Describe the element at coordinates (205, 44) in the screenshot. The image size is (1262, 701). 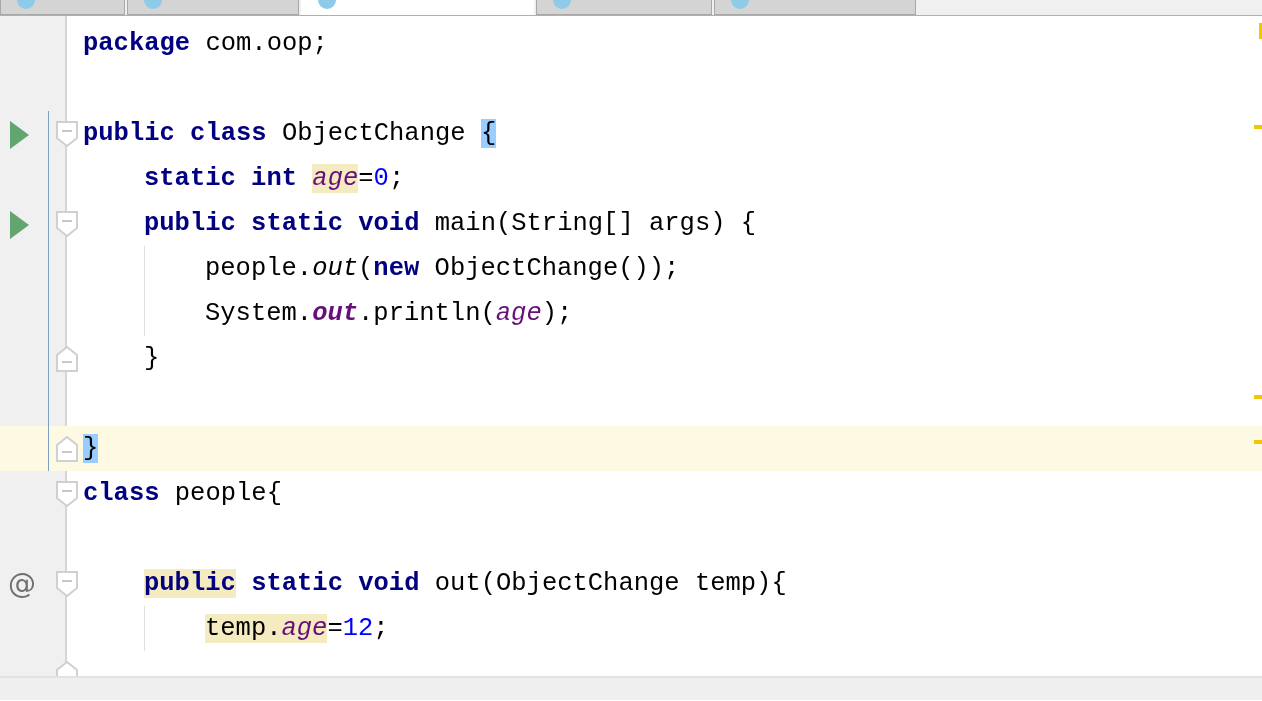
I see `code-line: package com.oop;` at that location.